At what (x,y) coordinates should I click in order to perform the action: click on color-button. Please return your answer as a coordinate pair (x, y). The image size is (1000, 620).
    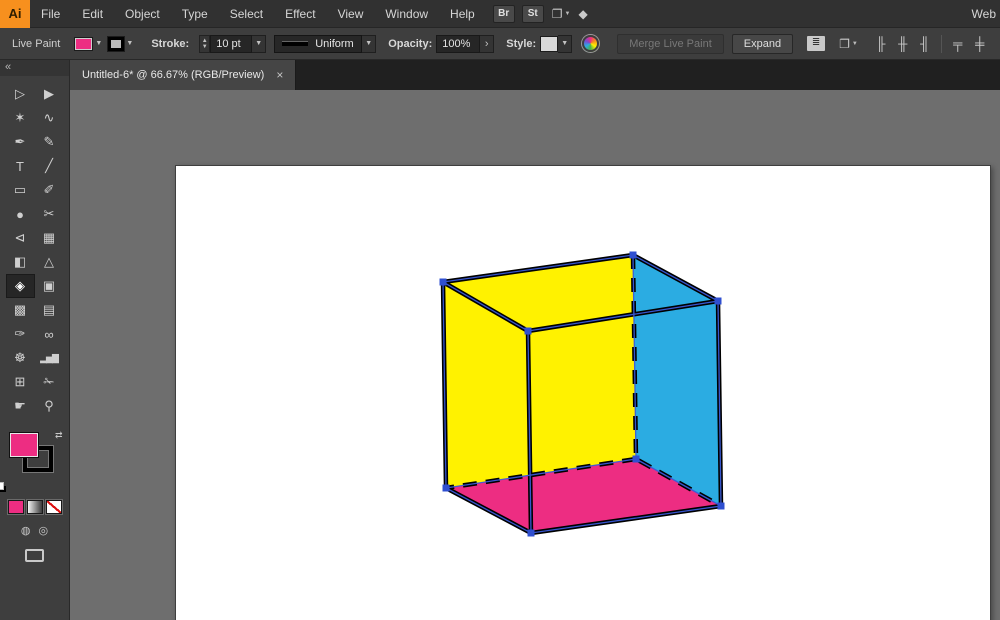
    Looking at the image, I should click on (15, 507).